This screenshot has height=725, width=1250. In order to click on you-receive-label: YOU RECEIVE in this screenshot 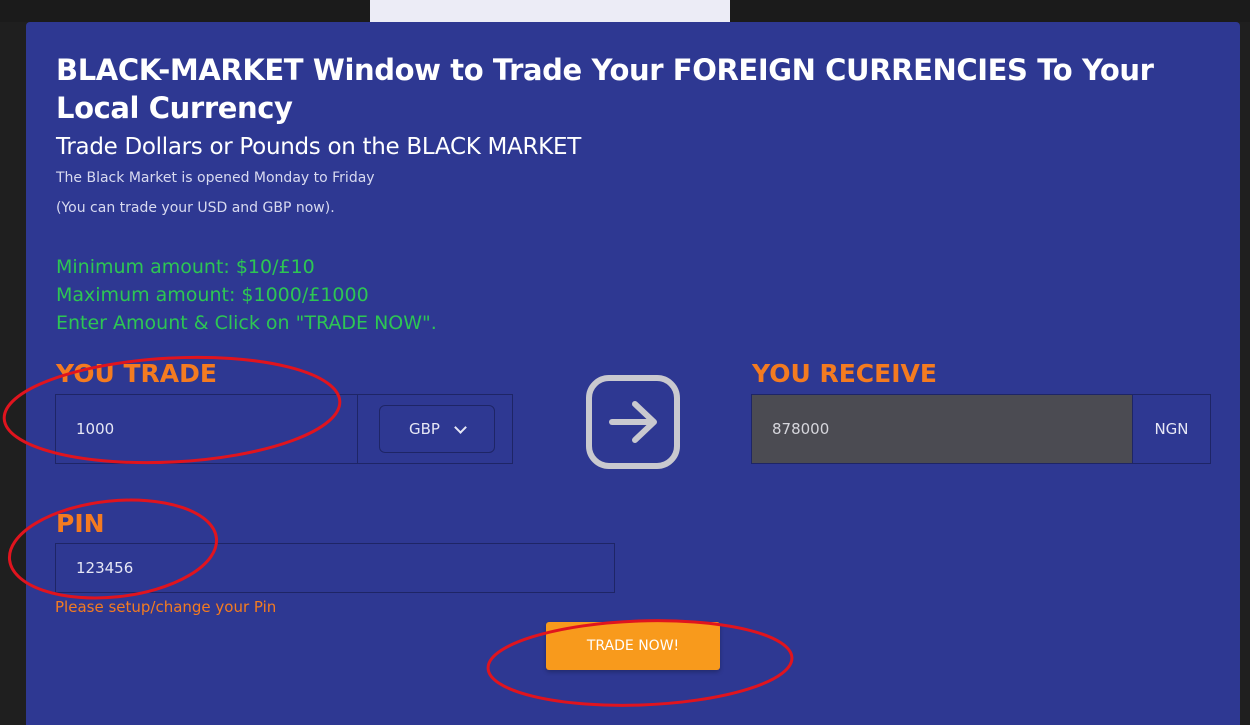, I will do `click(844, 373)`.